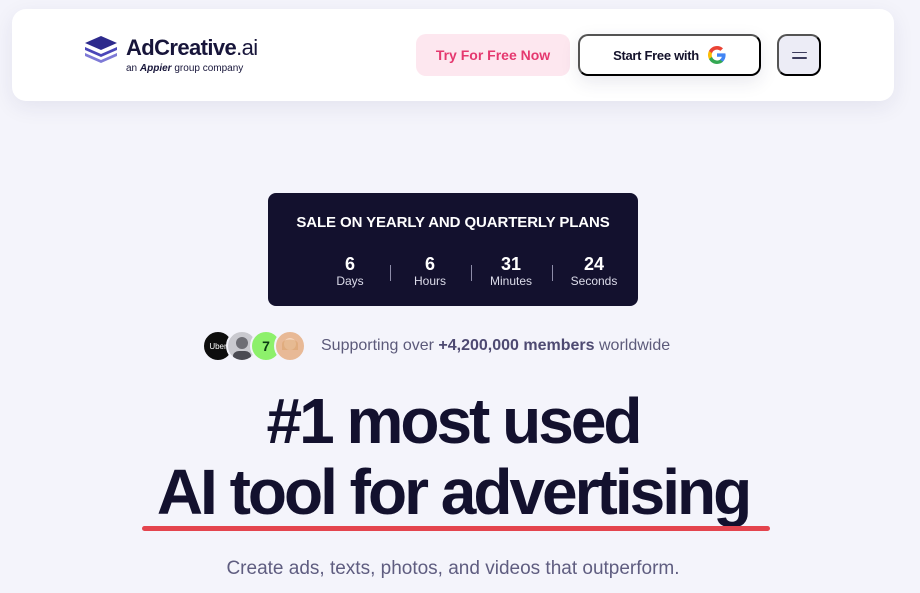 This screenshot has height=593, width=920. I want to click on countdown-days: 6 Days, so click(350, 271).